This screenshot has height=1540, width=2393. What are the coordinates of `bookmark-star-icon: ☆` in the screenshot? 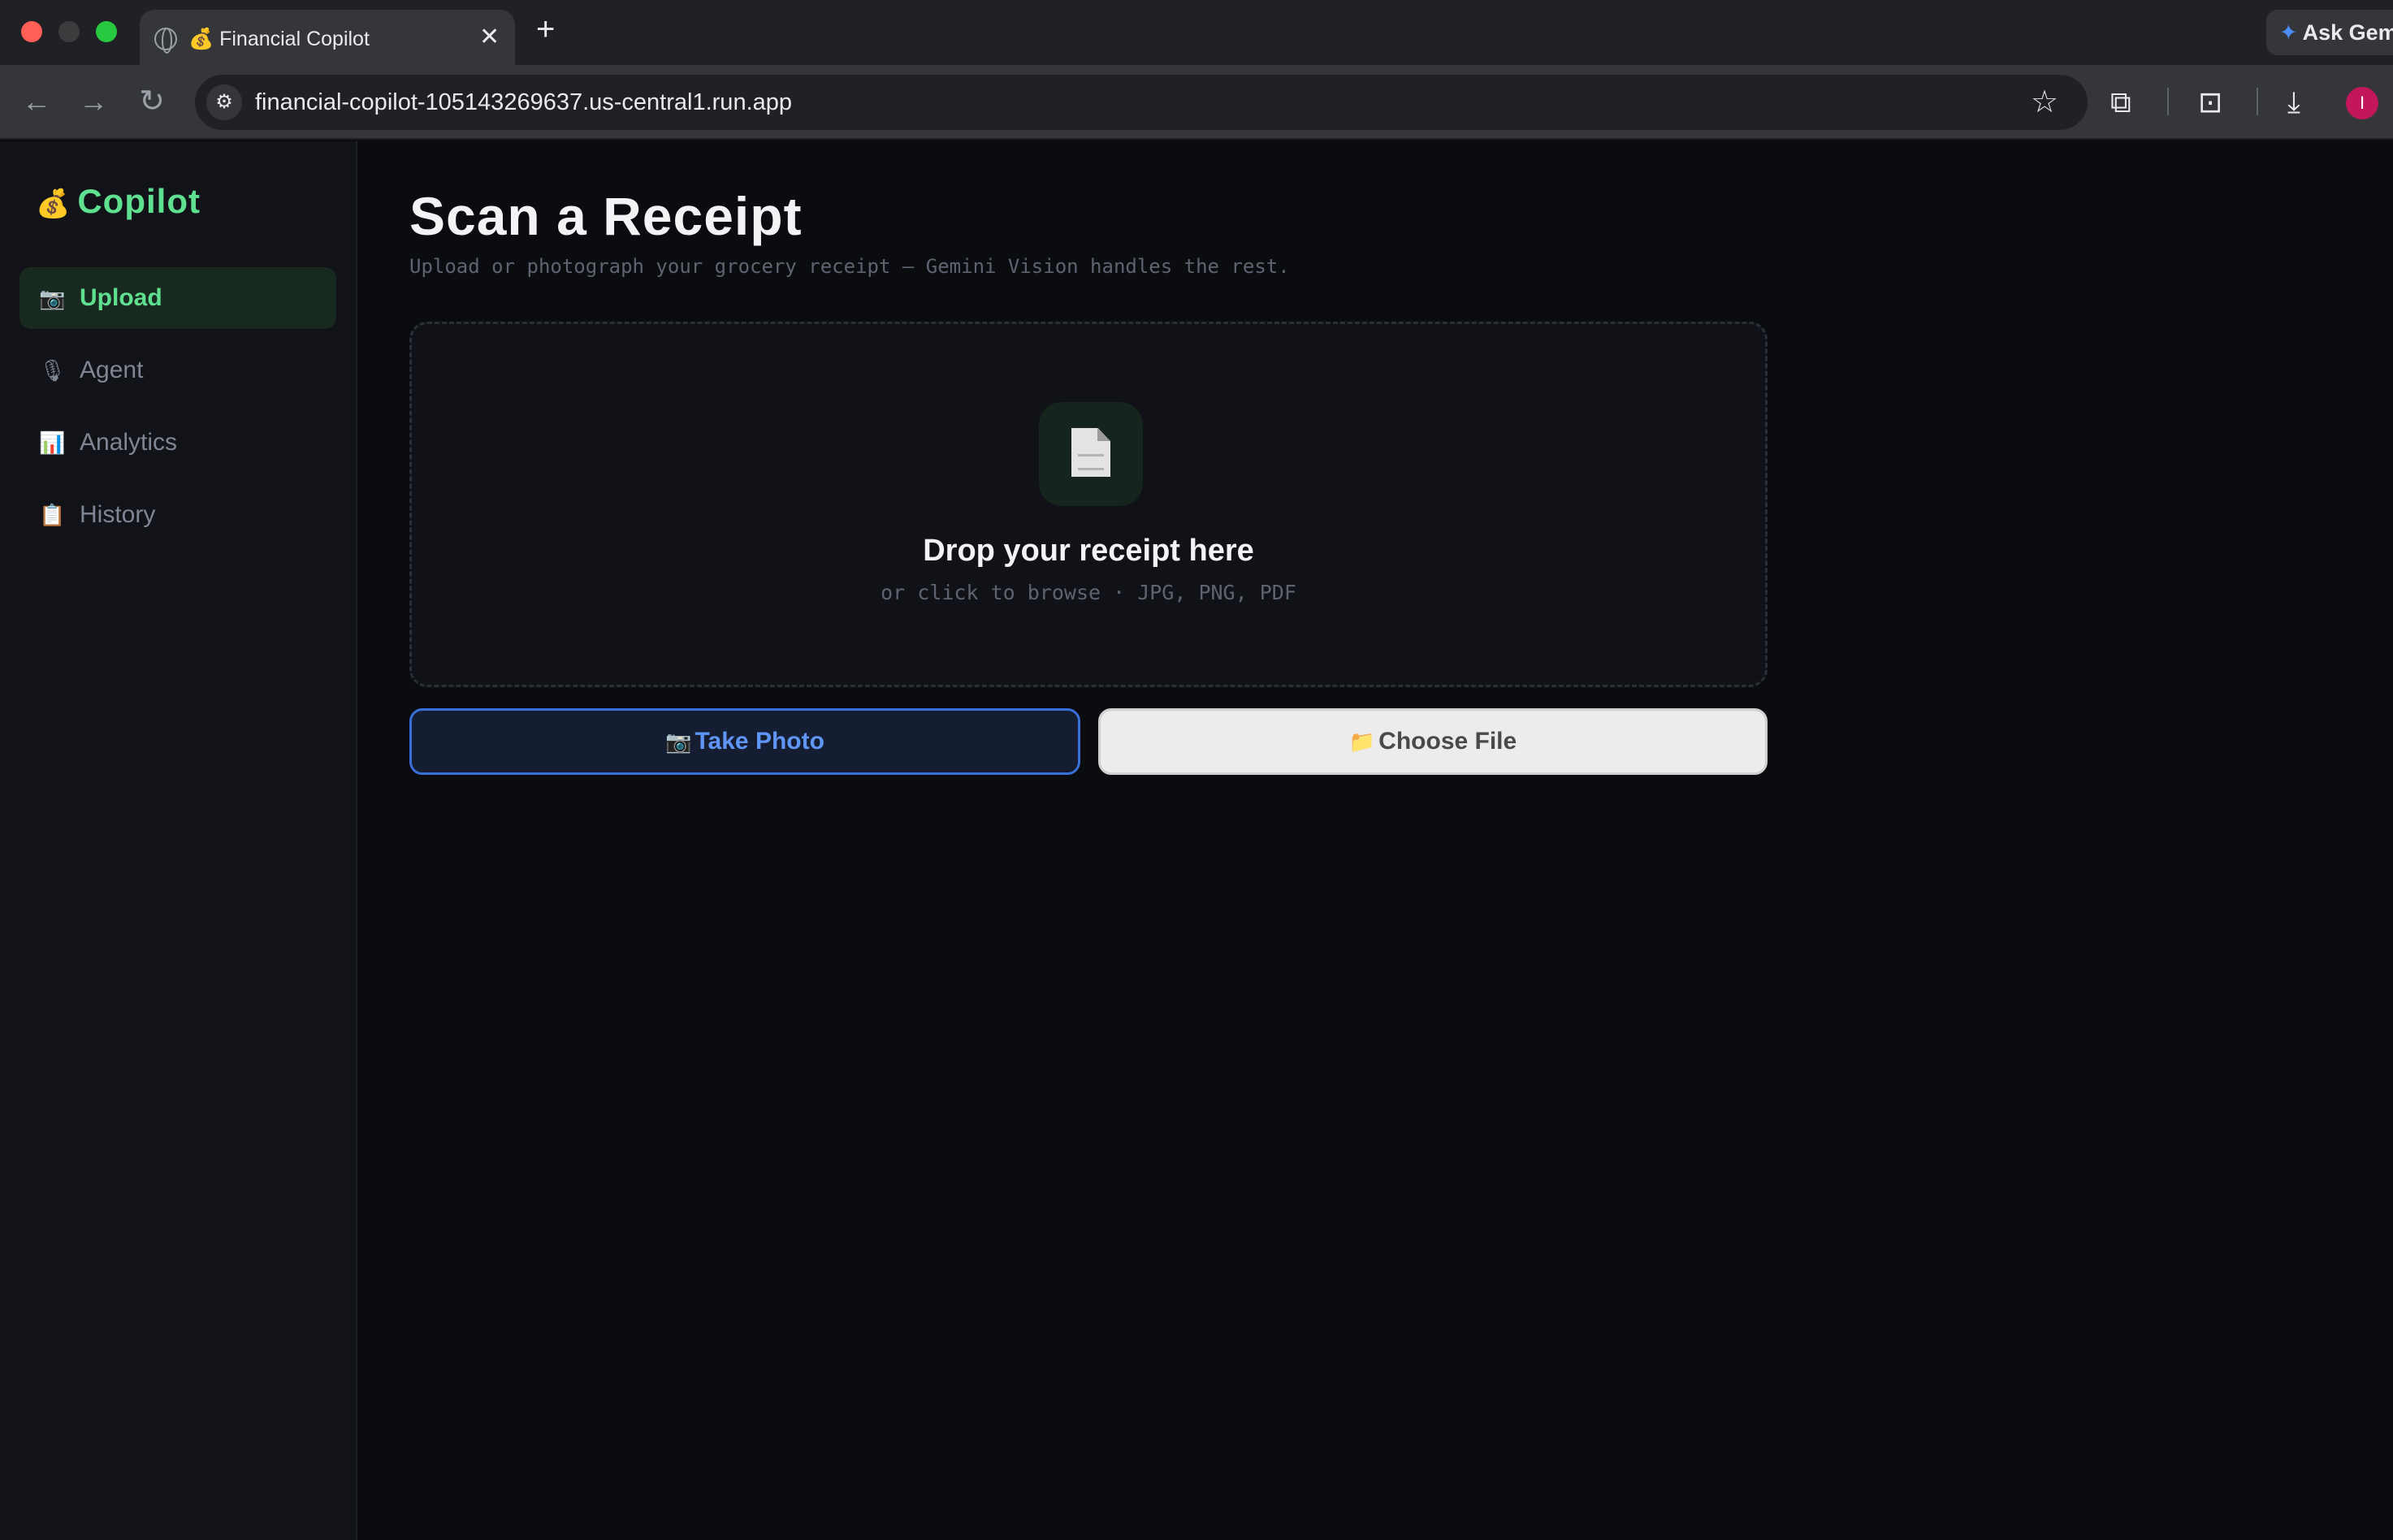 It's located at (2044, 102).